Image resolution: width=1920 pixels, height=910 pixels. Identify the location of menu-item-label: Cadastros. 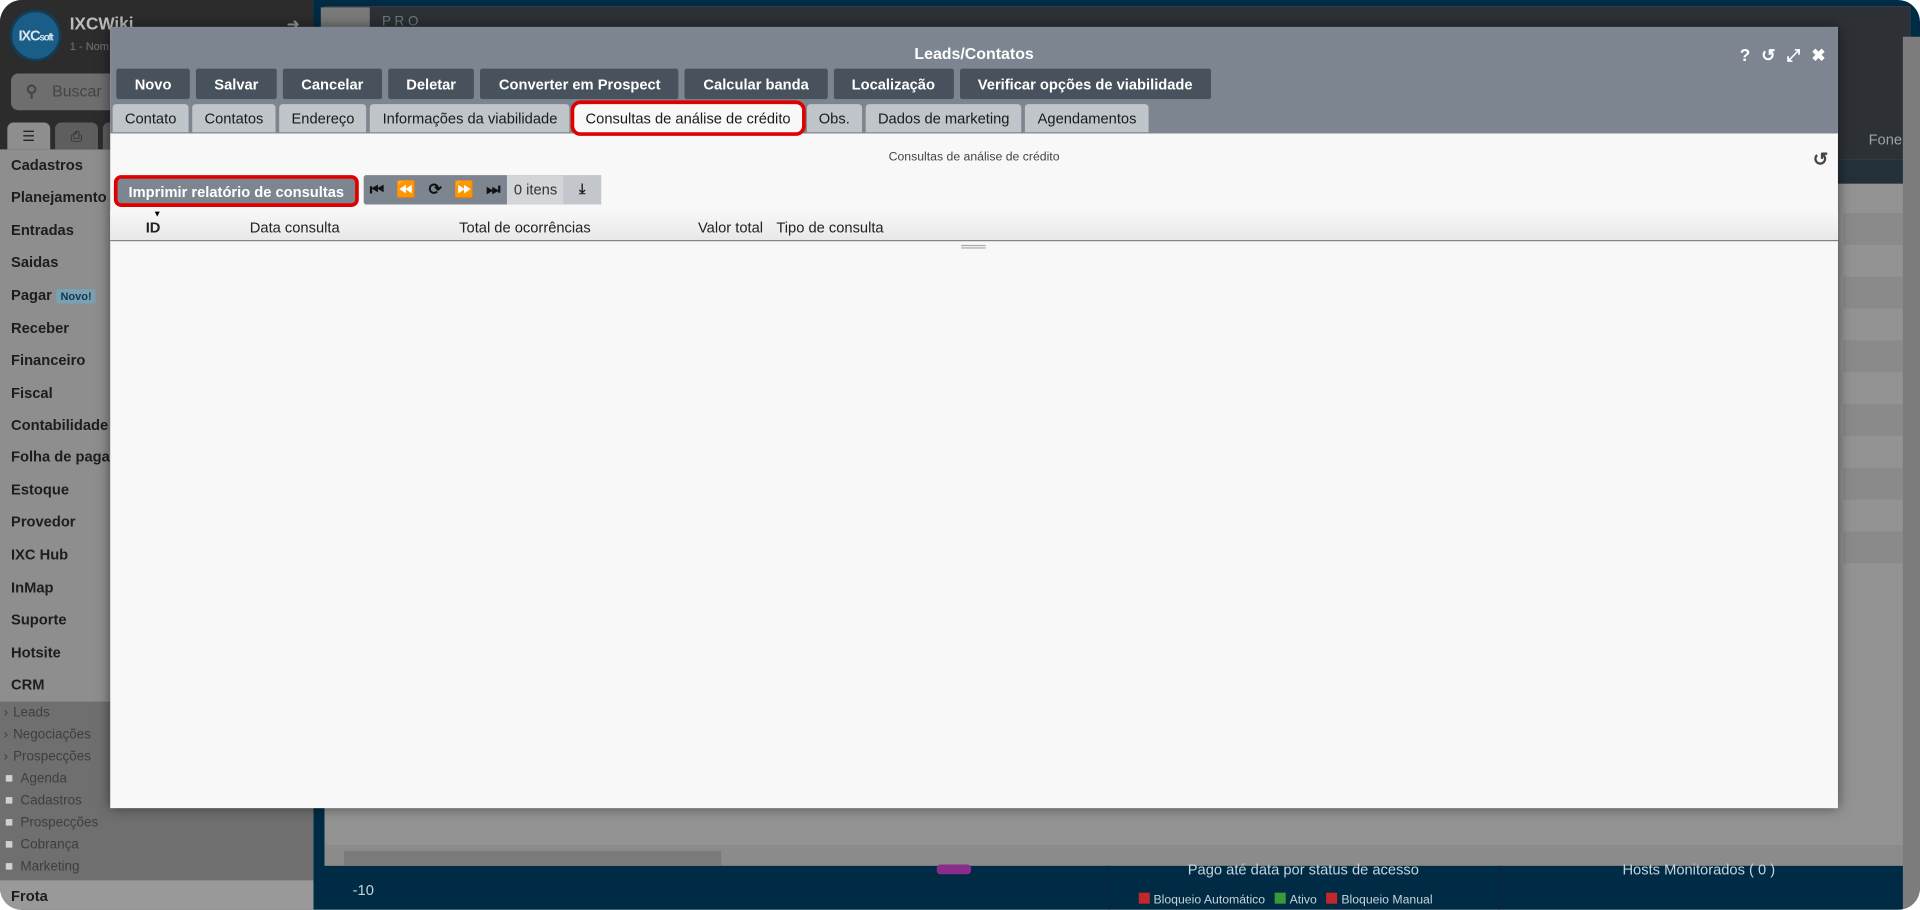
(47, 165).